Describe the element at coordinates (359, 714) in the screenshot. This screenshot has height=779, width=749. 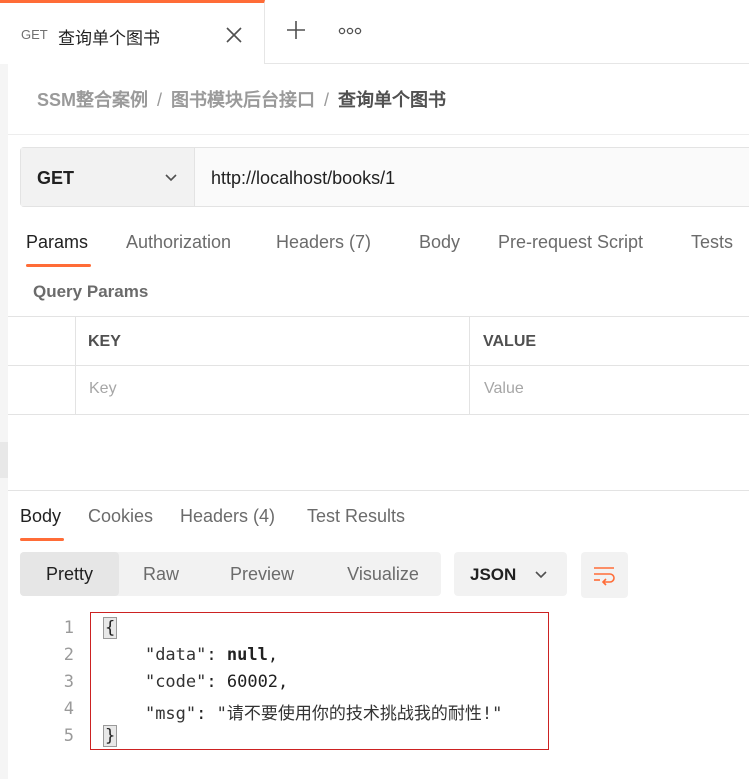
I see `json-value: "请不要使用你的技术挑战我的耐性!"` at that location.